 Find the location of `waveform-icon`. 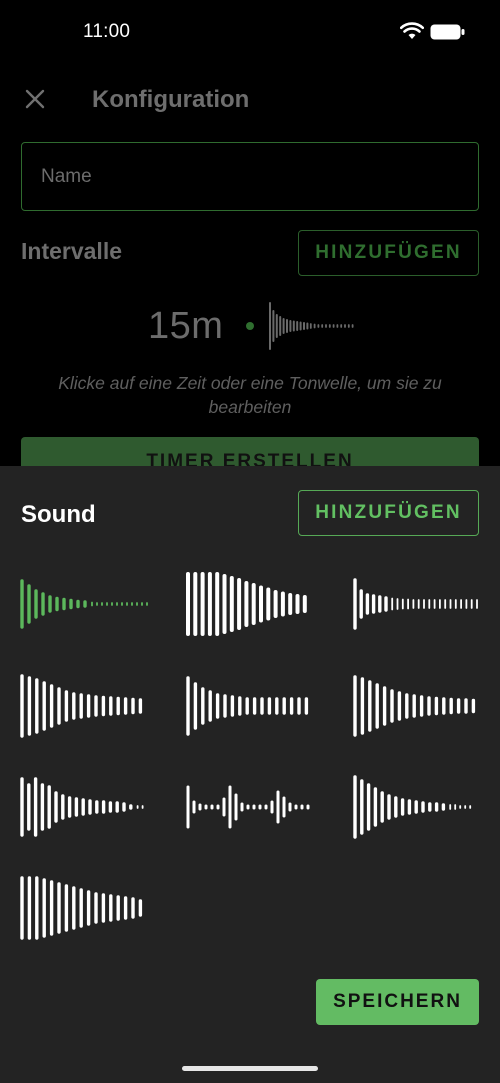

waveform-icon is located at coordinates (318, 326).